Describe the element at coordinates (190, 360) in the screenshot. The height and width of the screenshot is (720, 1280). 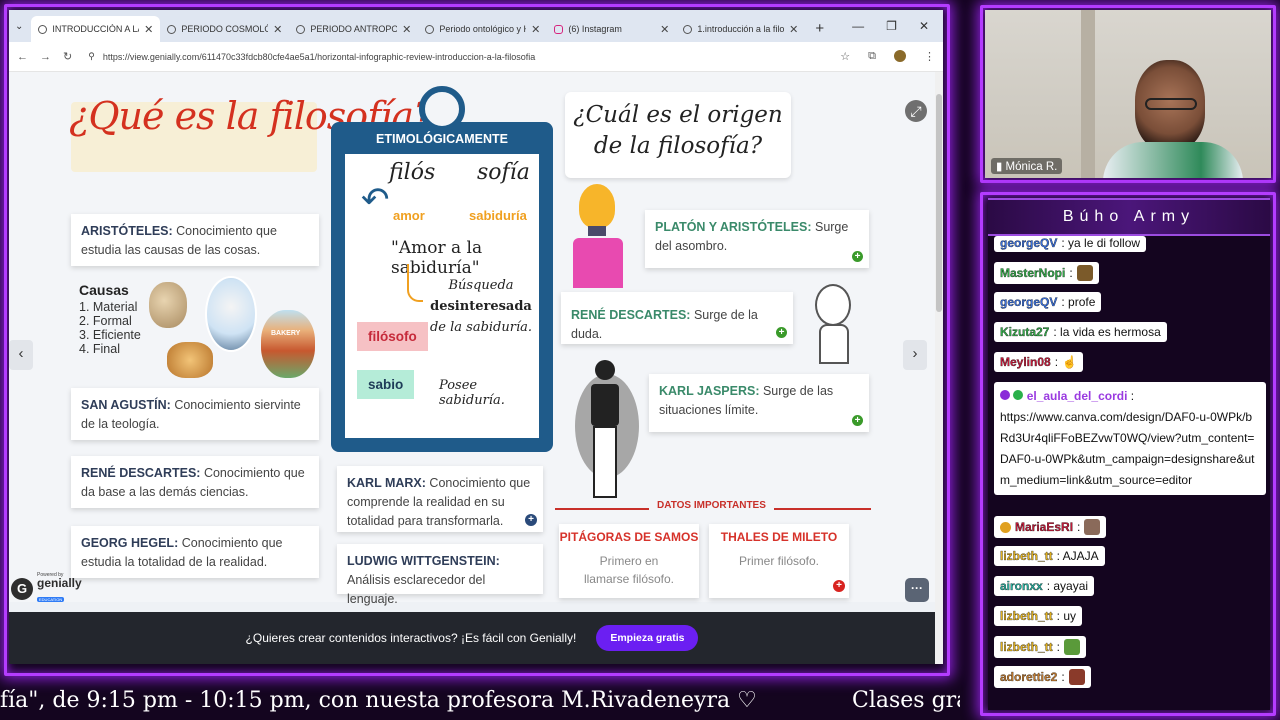
I see `bread-image` at that location.